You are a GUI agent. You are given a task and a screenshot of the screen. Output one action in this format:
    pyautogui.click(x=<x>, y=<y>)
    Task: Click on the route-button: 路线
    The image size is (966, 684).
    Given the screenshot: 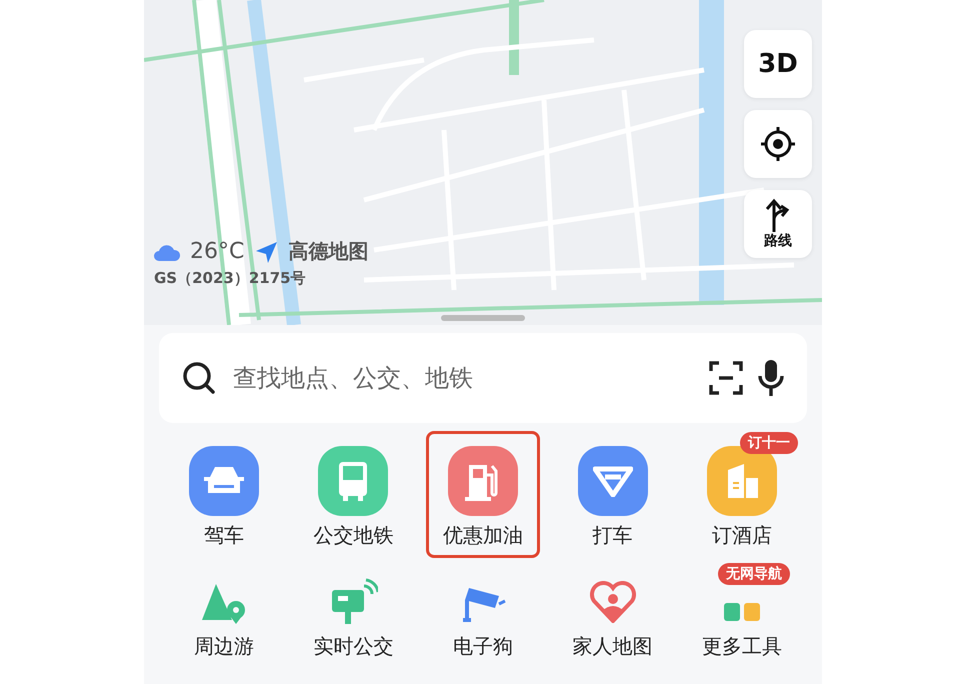 What is the action you would take?
    pyautogui.click(x=778, y=224)
    